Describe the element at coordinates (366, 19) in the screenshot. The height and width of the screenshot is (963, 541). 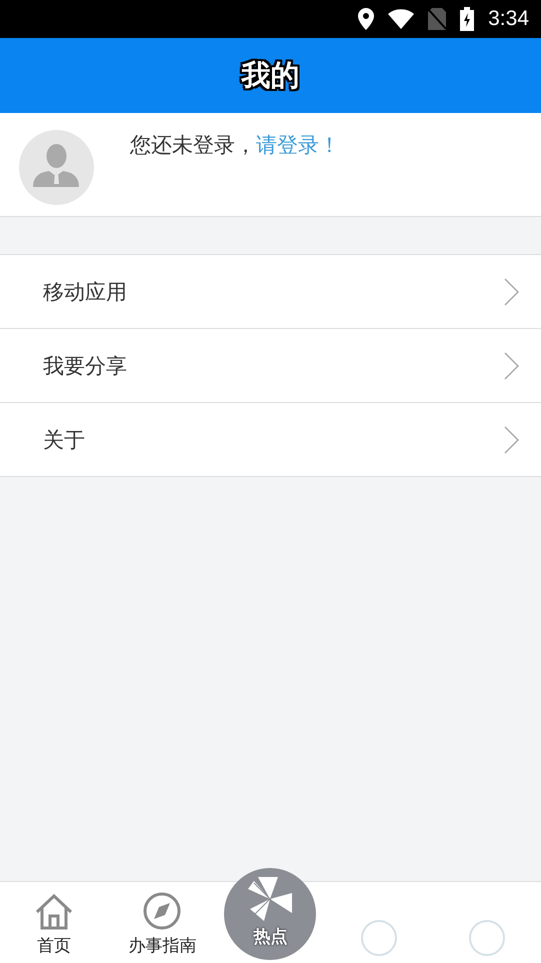
I see `location-icon` at that location.